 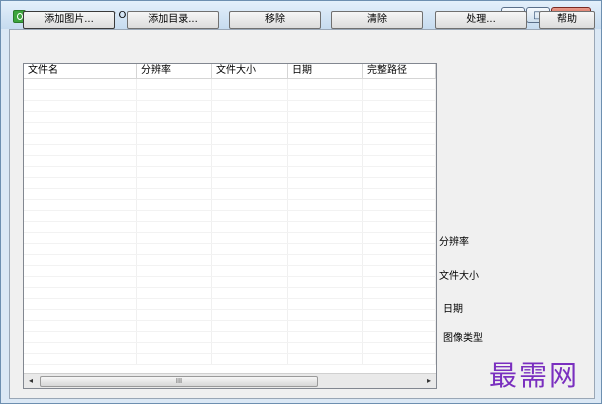 What do you see at coordinates (459, 276) in the screenshot?
I see `info-filesize-label: 文件大小` at bounding box center [459, 276].